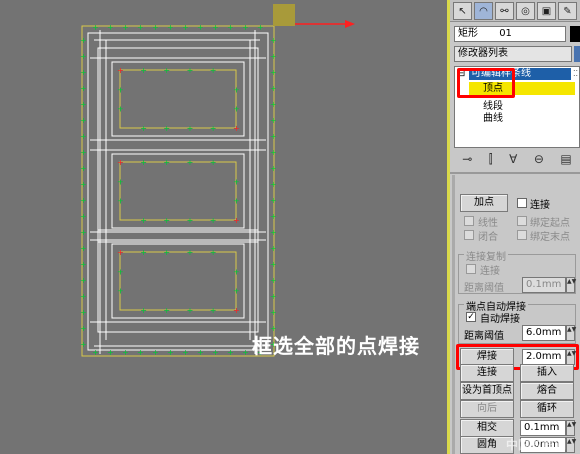 This screenshot has height=454, width=580. Describe the element at coordinates (469, 221) in the screenshot. I see `linear-checkbox` at that location.